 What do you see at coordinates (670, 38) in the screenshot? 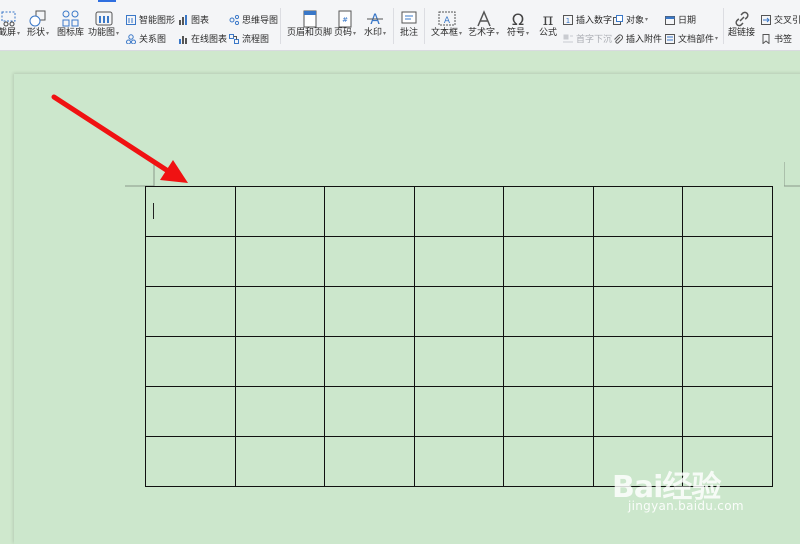
I see `doc-parts-icon` at bounding box center [670, 38].